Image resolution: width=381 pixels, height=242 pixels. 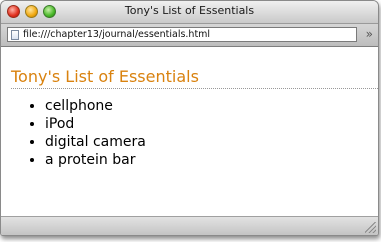 I want to click on title-bar: Tony's List of Essentials, so click(x=189, y=12).